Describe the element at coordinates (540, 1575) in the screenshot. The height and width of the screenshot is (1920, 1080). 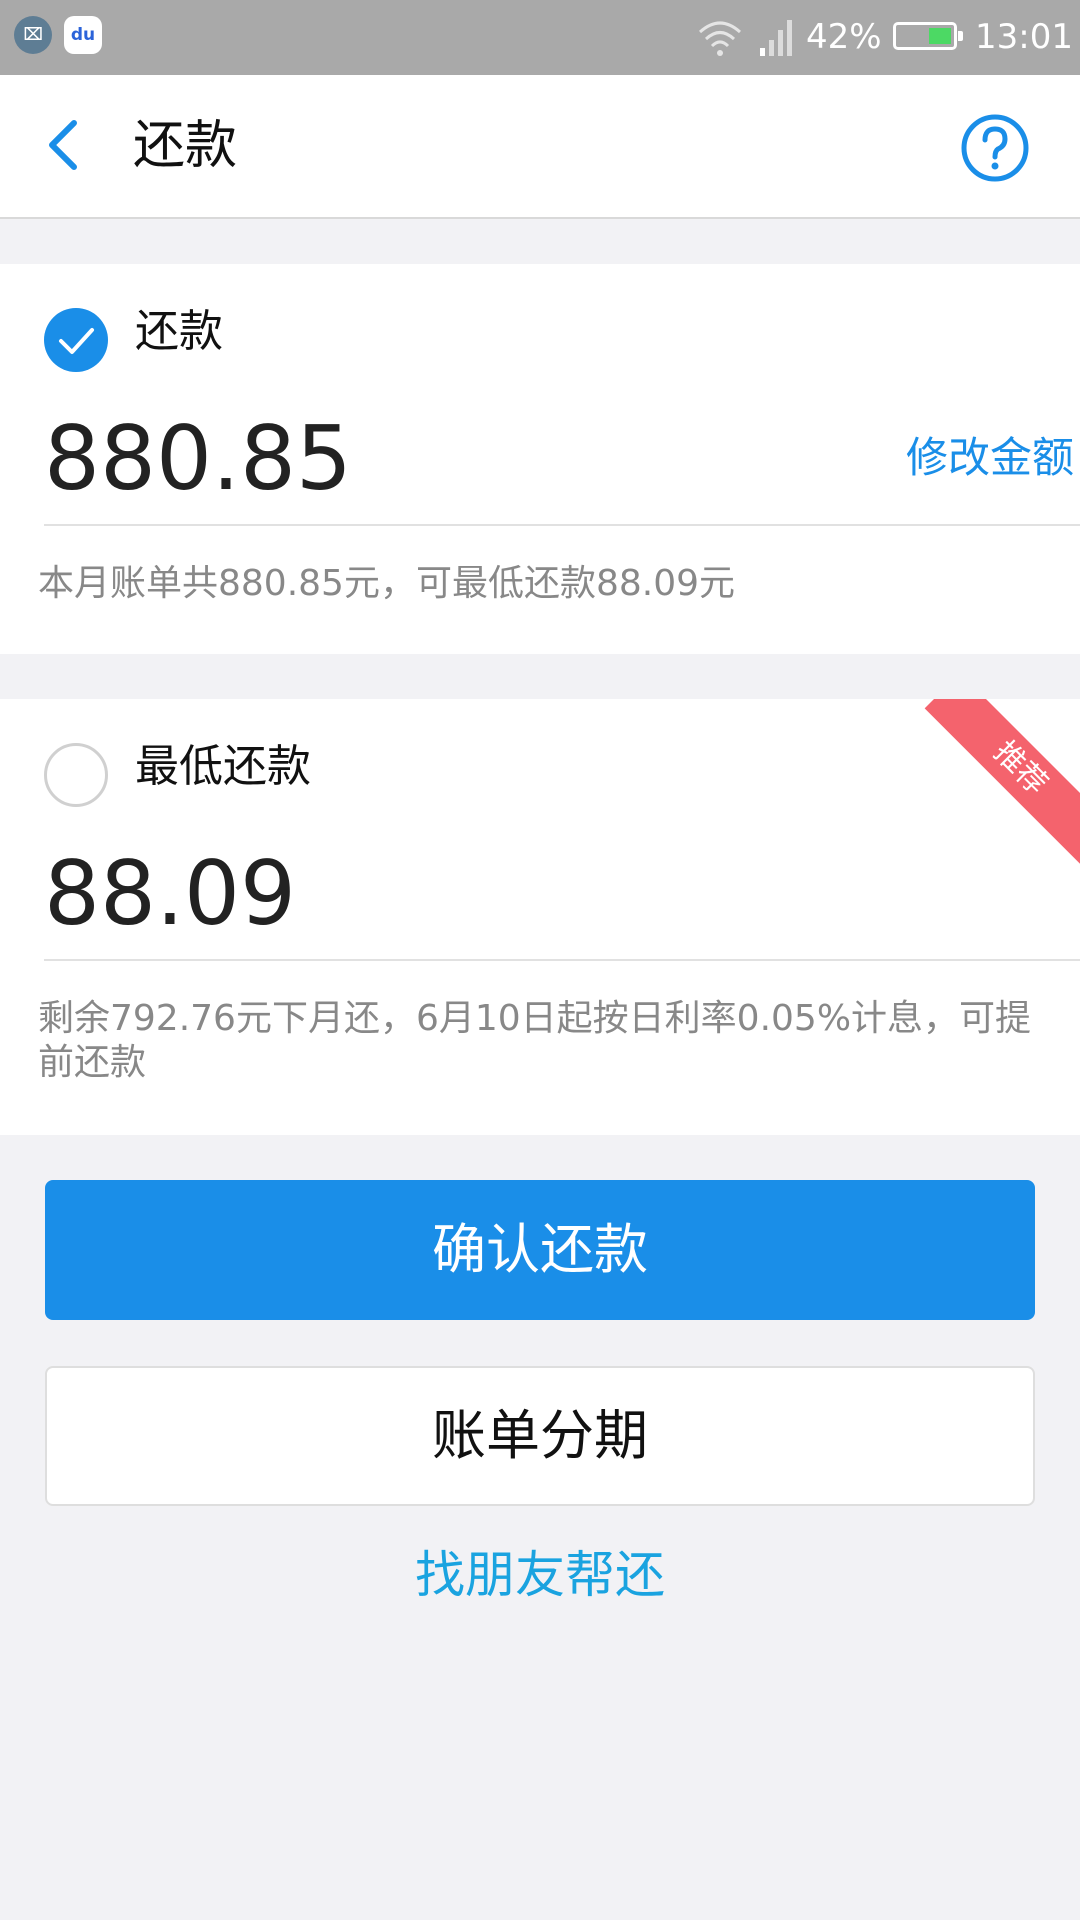
I see `ask-friend-link: 找朋友帮还` at that location.